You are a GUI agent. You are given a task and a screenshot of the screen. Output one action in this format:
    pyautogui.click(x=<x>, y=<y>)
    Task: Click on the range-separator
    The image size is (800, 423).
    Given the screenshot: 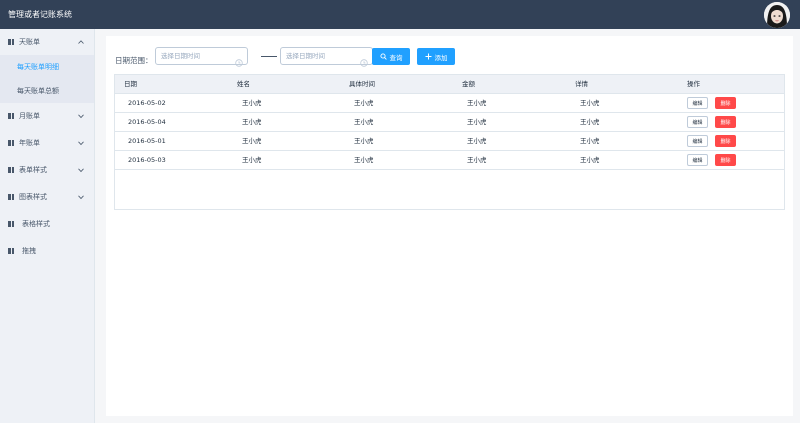 What is the action you would take?
    pyautogui.click(x=269, y=56)
    